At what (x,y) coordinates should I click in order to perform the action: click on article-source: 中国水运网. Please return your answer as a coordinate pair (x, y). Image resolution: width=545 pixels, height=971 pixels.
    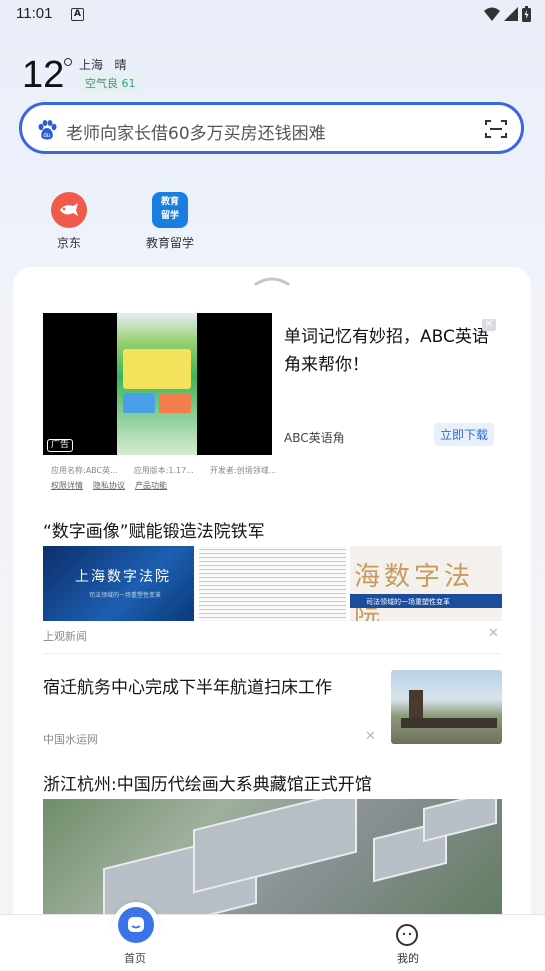
    Looking at the image, I should click on (70, 739).